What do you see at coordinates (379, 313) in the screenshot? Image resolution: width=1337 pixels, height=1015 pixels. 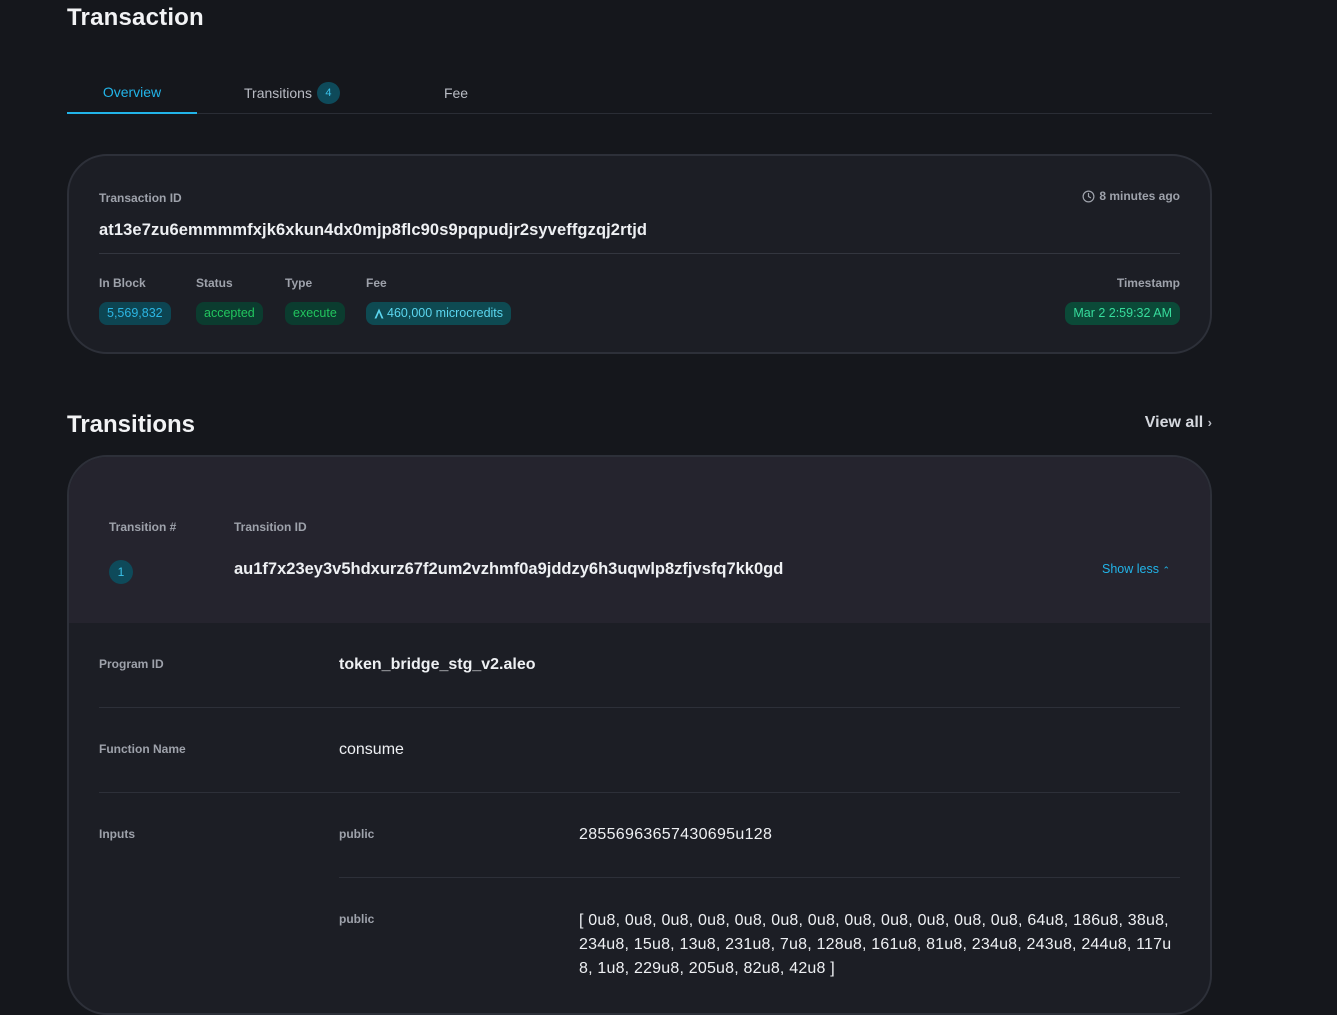 I see `aleo-icon` at bounding box center [379, 313].